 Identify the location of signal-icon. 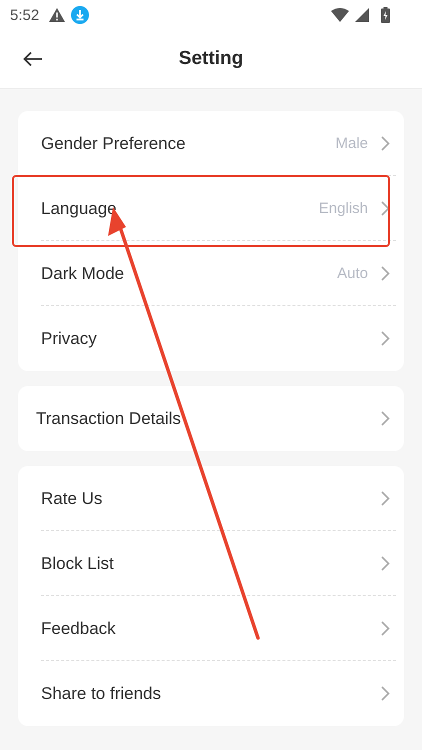
(362, 15).